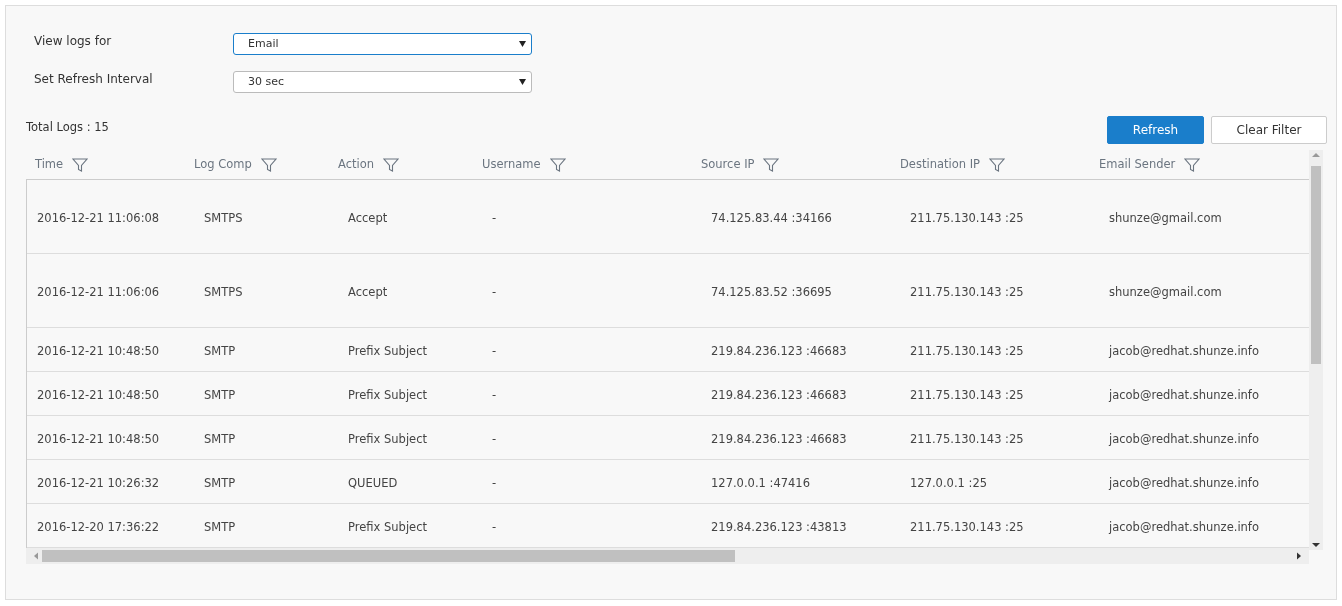 The image size is (1342, 606). Describe the element at coordinates (73, 41) in the screenshot. I see `field-label: View logs for` at that location.